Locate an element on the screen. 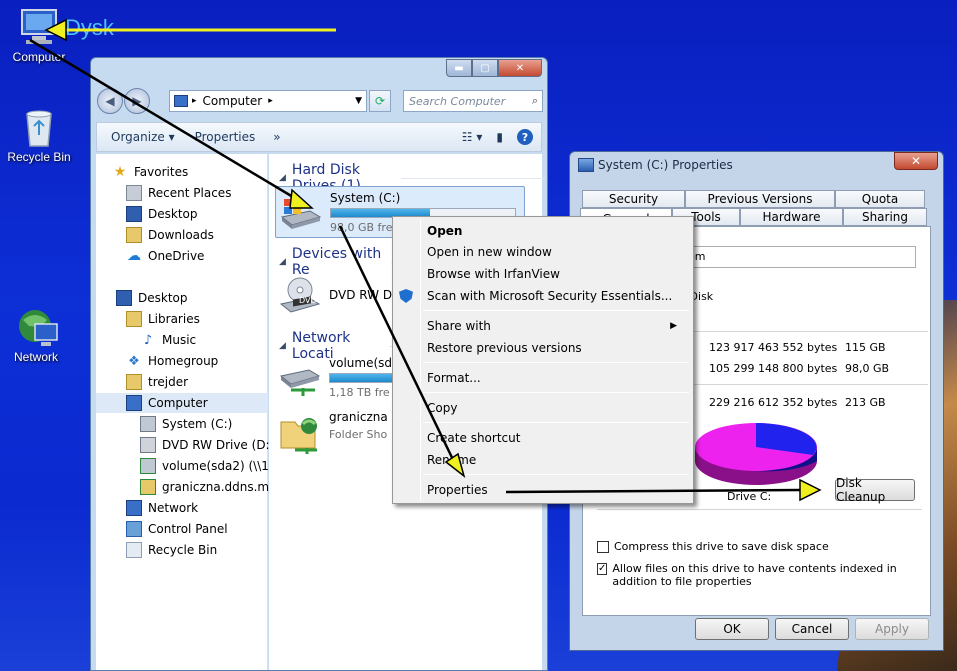 The height and width of the screenshot is (671, 957). nav-desktop-root: Desktop is located at coordinates (202, 298).